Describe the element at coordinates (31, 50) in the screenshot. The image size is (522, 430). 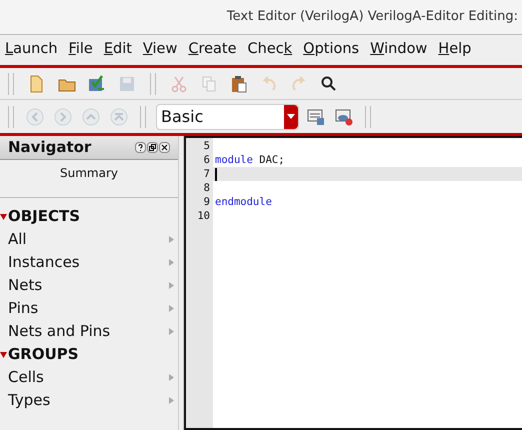
I see `menu-item: Launch` at that location.